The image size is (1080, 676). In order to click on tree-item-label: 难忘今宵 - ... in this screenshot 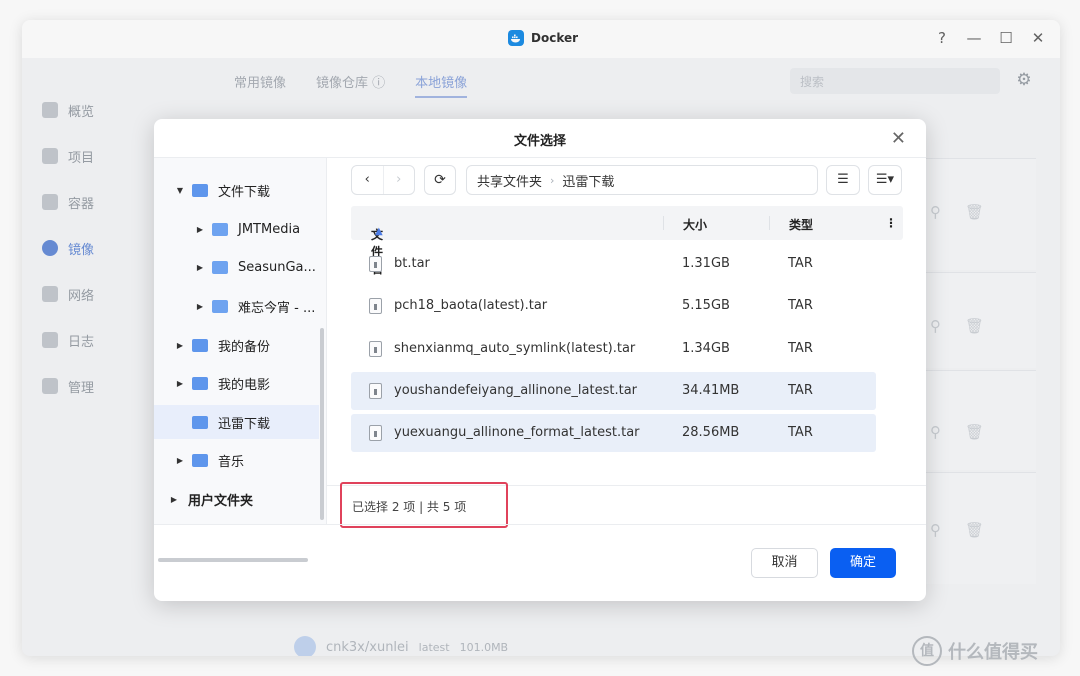, I will do `click(277, 308)`.